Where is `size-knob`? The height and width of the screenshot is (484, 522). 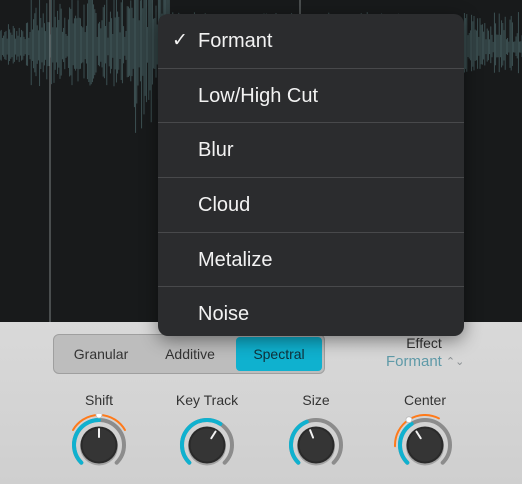
size-knob is located at coordinates (316, 445).